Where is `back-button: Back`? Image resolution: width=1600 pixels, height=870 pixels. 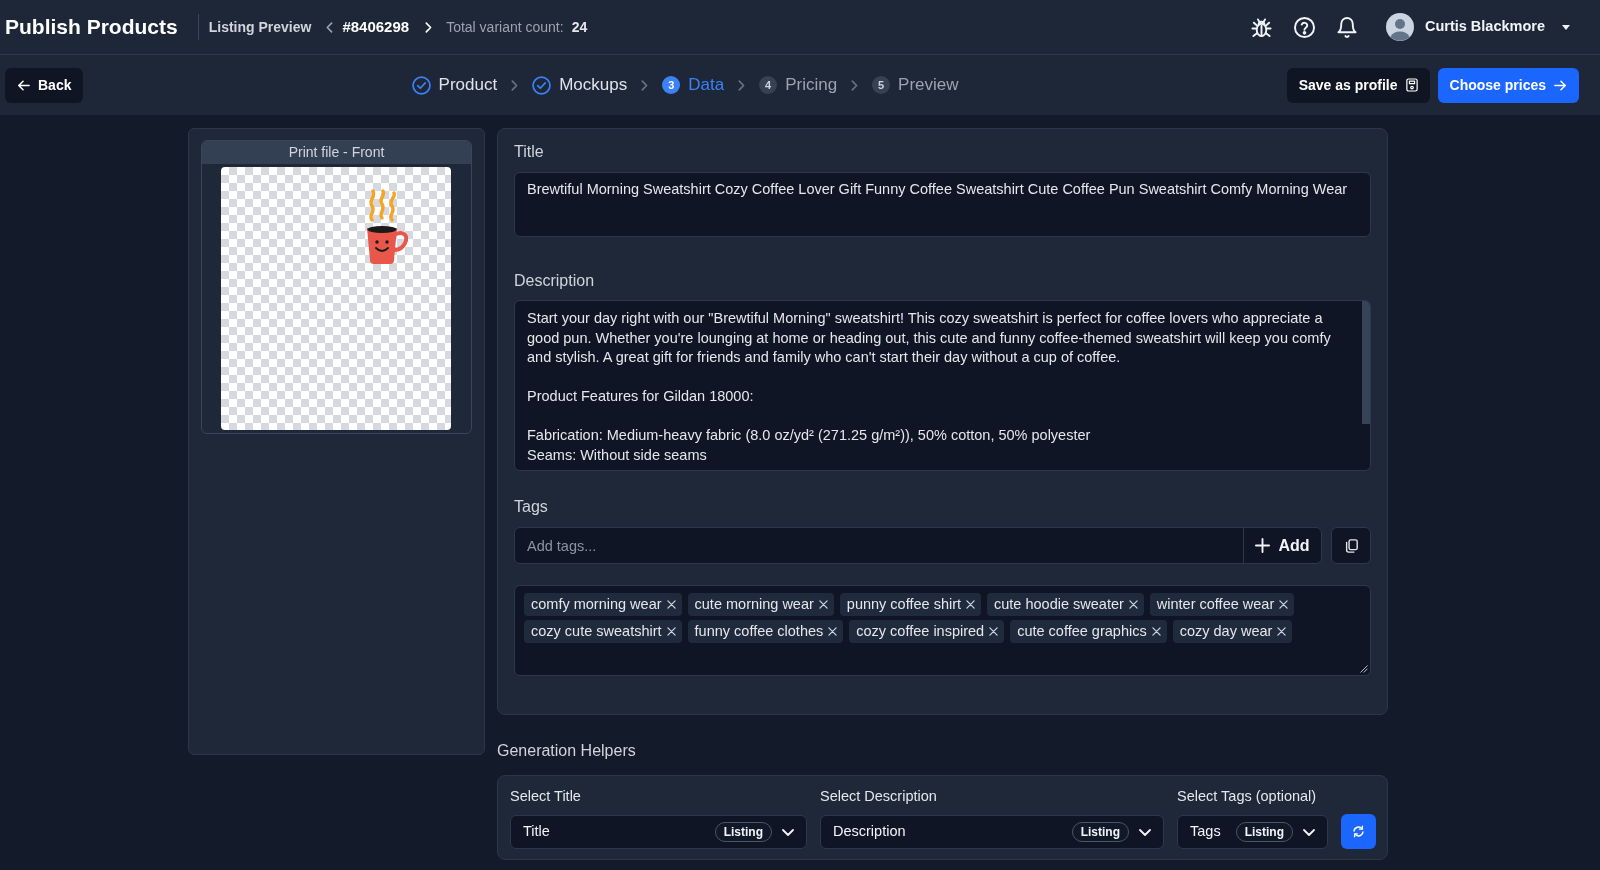 back-button: Back is located at coordinates (44, 85).